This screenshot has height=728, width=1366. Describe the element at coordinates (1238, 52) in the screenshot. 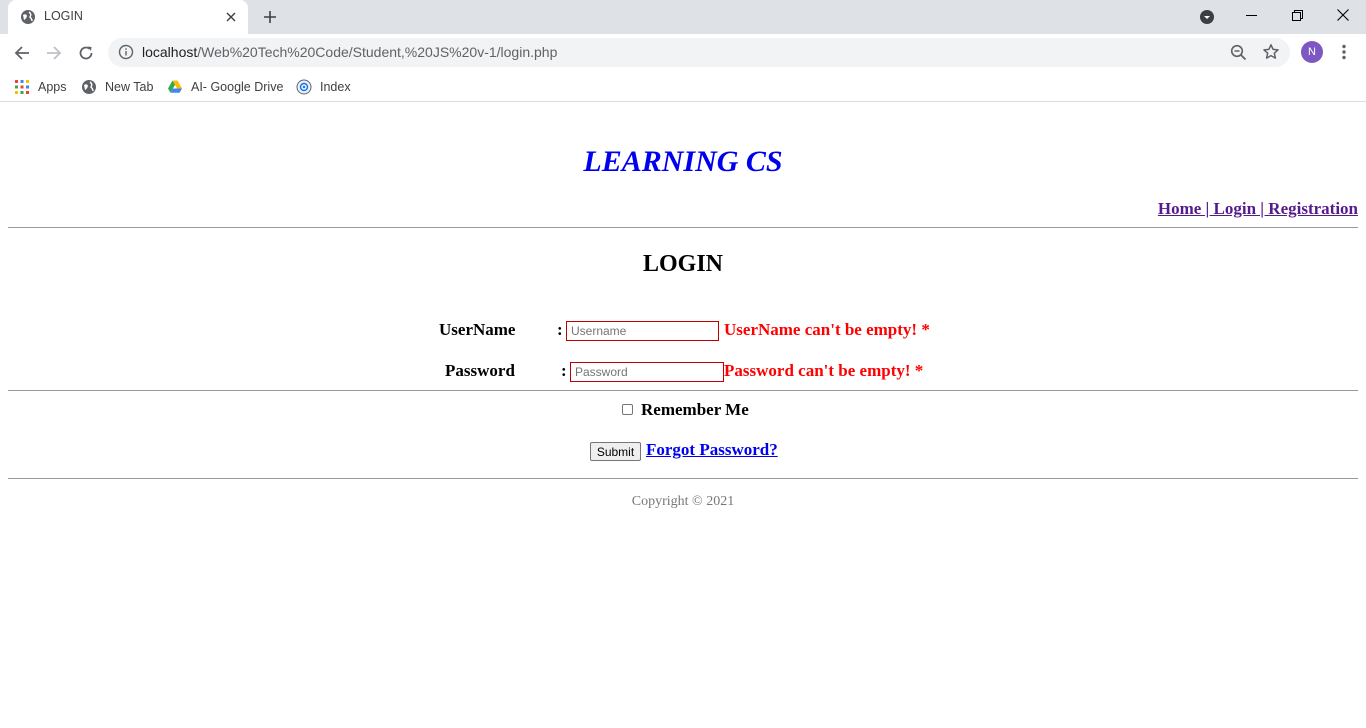

I see `zoom-out-icon` at that location.